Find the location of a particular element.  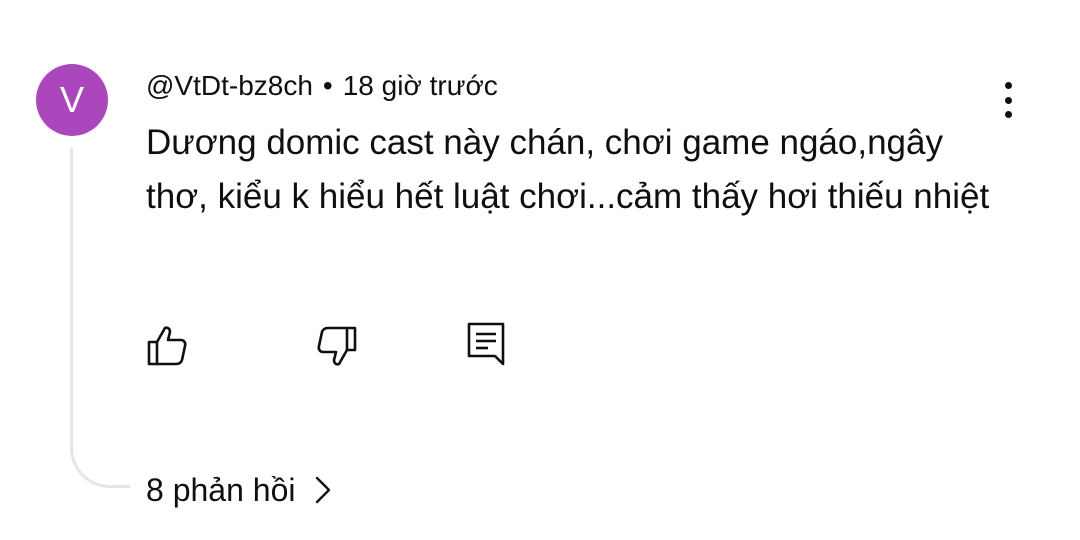

view-replies-button: 8 phản hồi is located at coordinates (239, 490).